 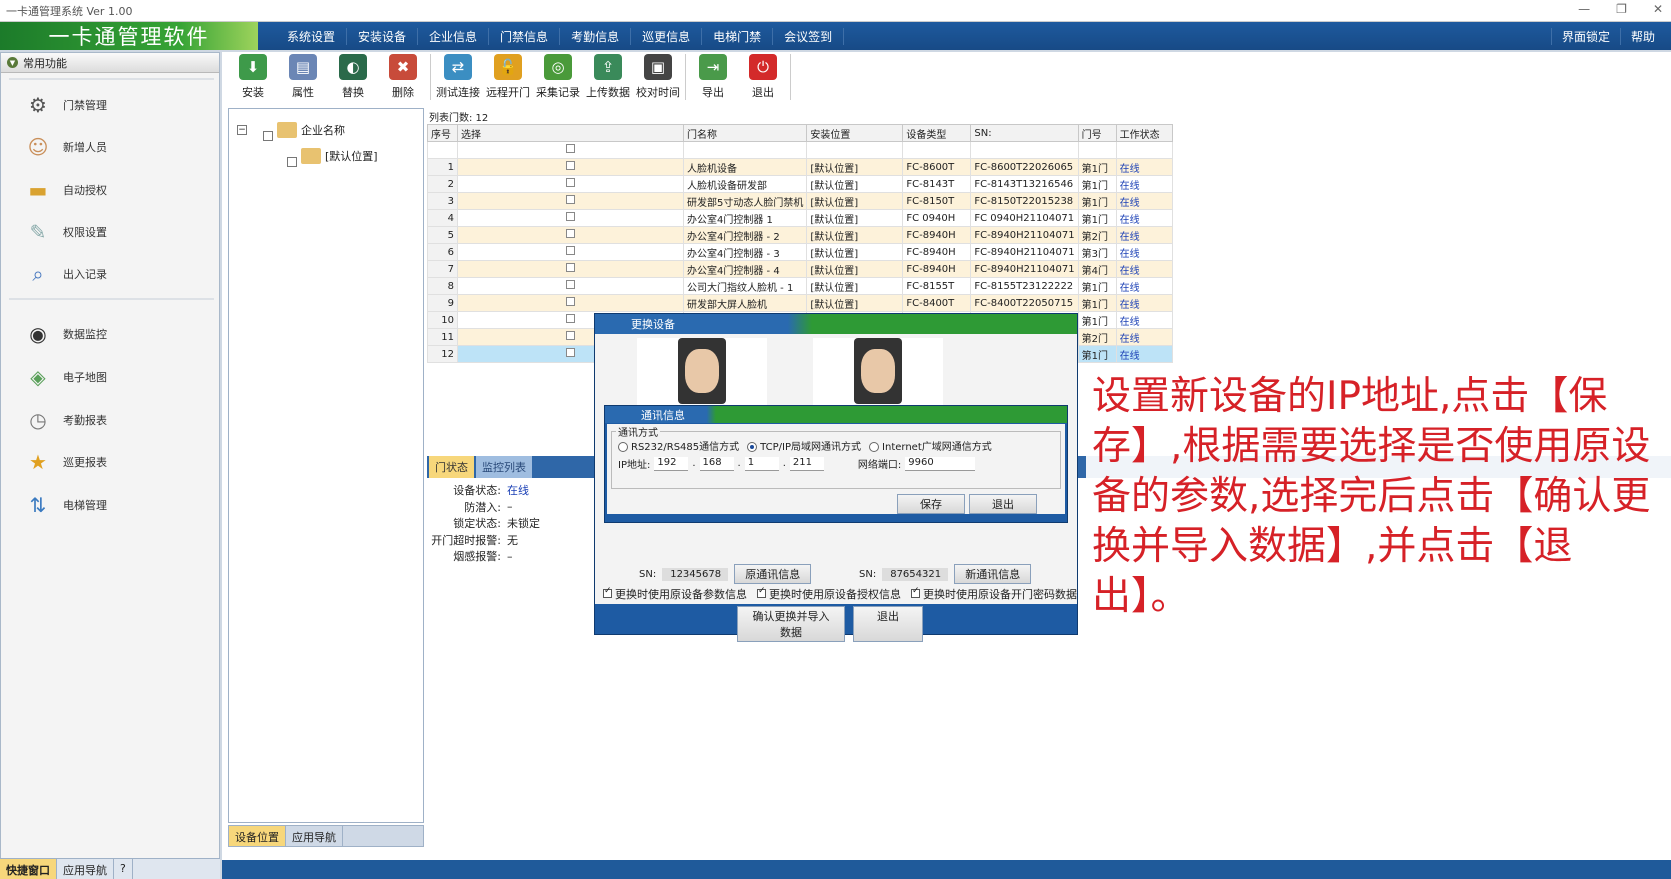 I want to click on ip-octet-4: 211, so click(x=806, y=463).